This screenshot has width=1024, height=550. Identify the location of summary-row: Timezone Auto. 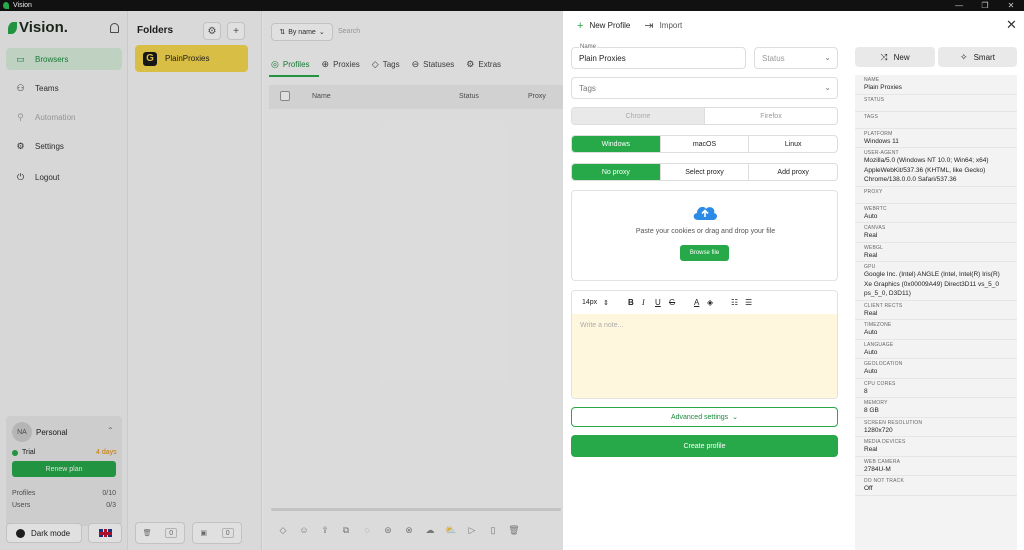
(936, 330).